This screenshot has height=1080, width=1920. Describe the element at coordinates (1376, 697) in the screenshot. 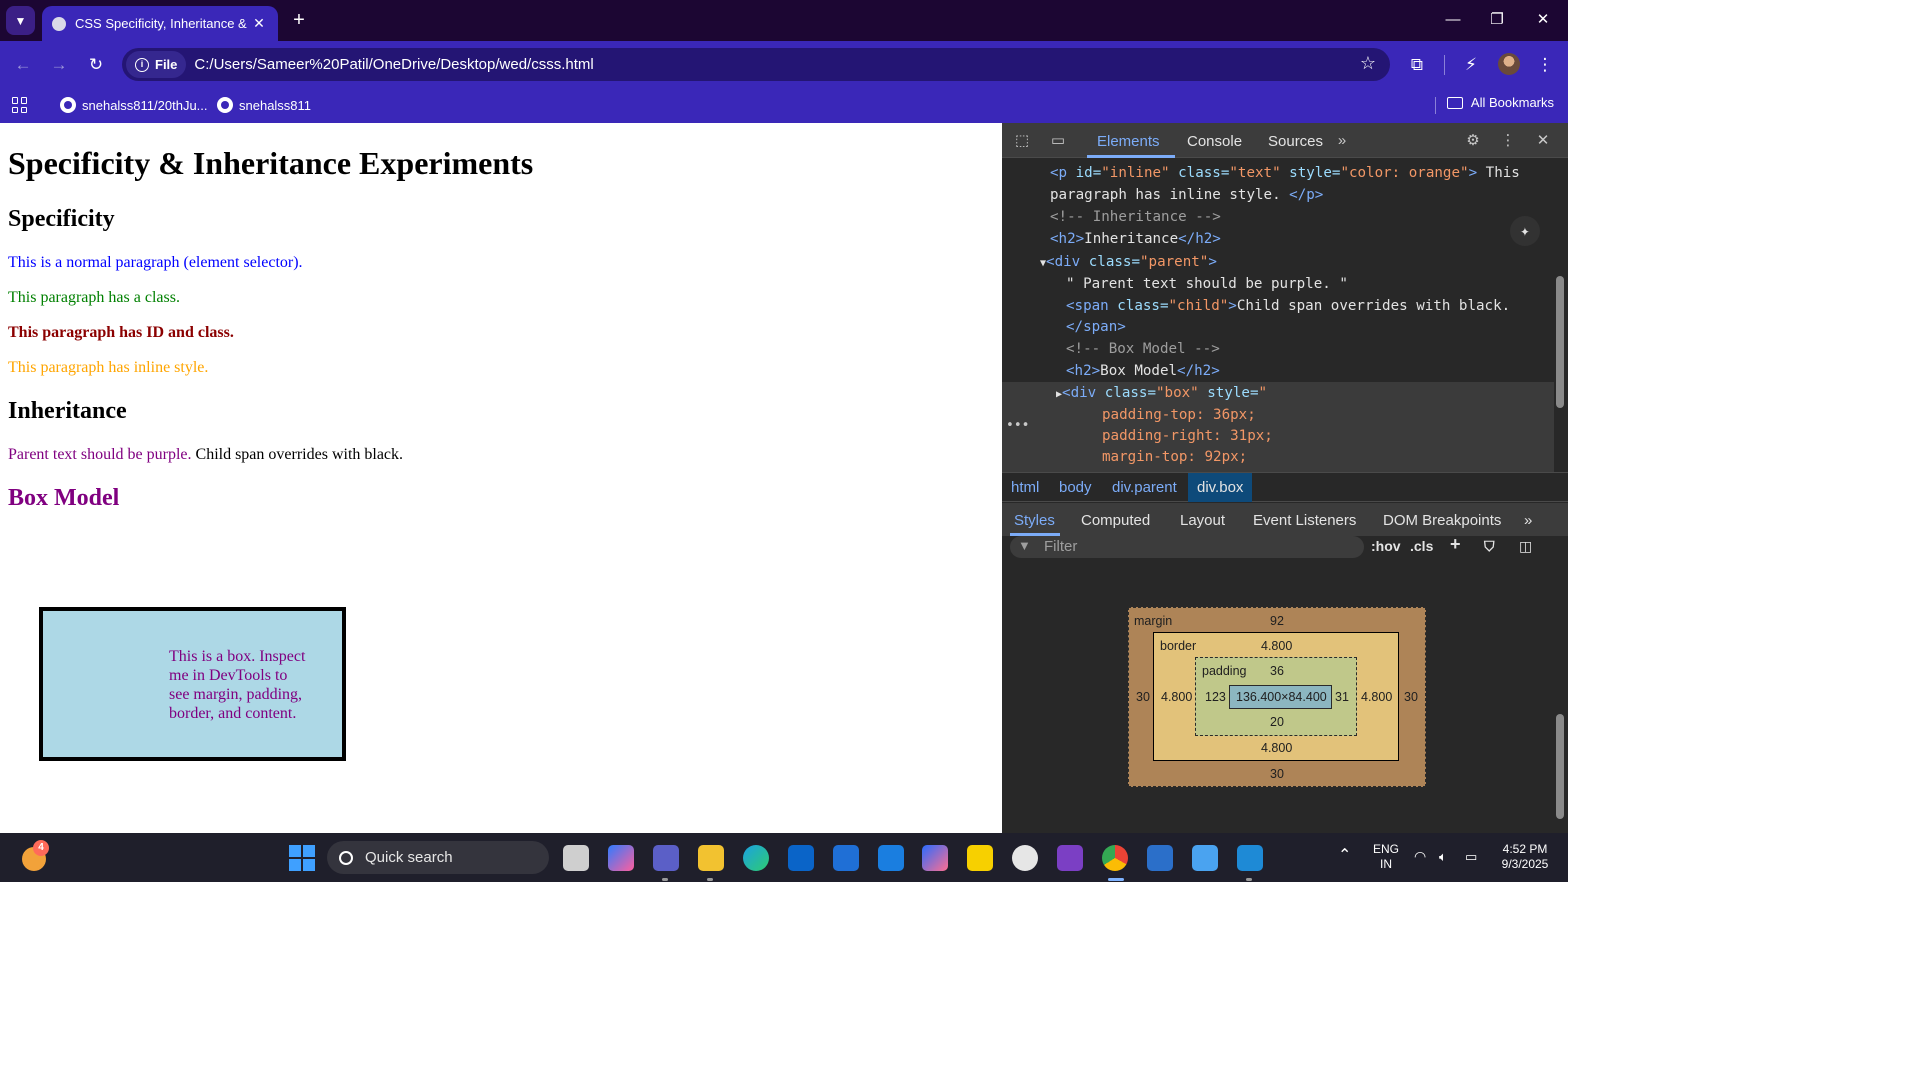

I see `border-right-value: 4.800` at that location.